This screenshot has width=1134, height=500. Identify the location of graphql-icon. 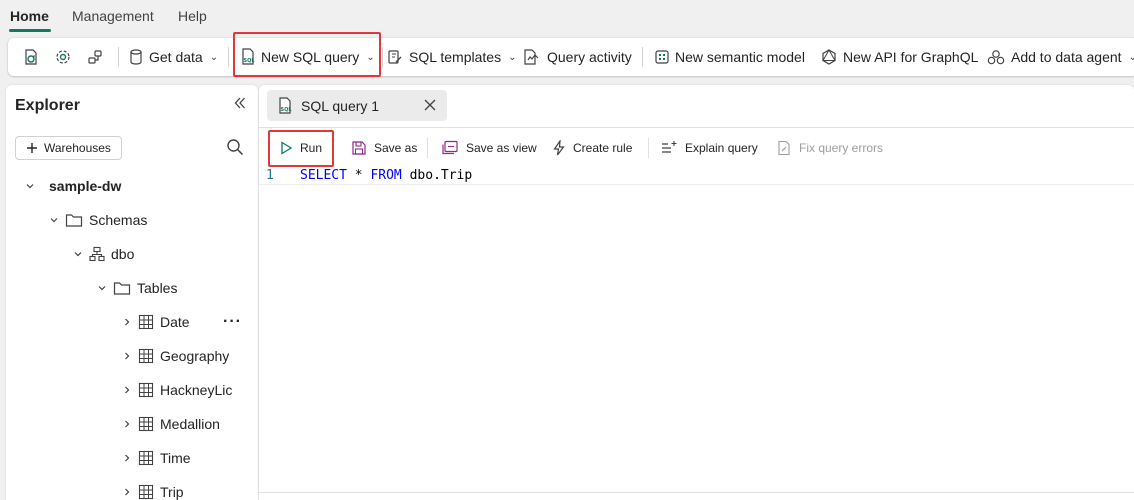
(829, 56).